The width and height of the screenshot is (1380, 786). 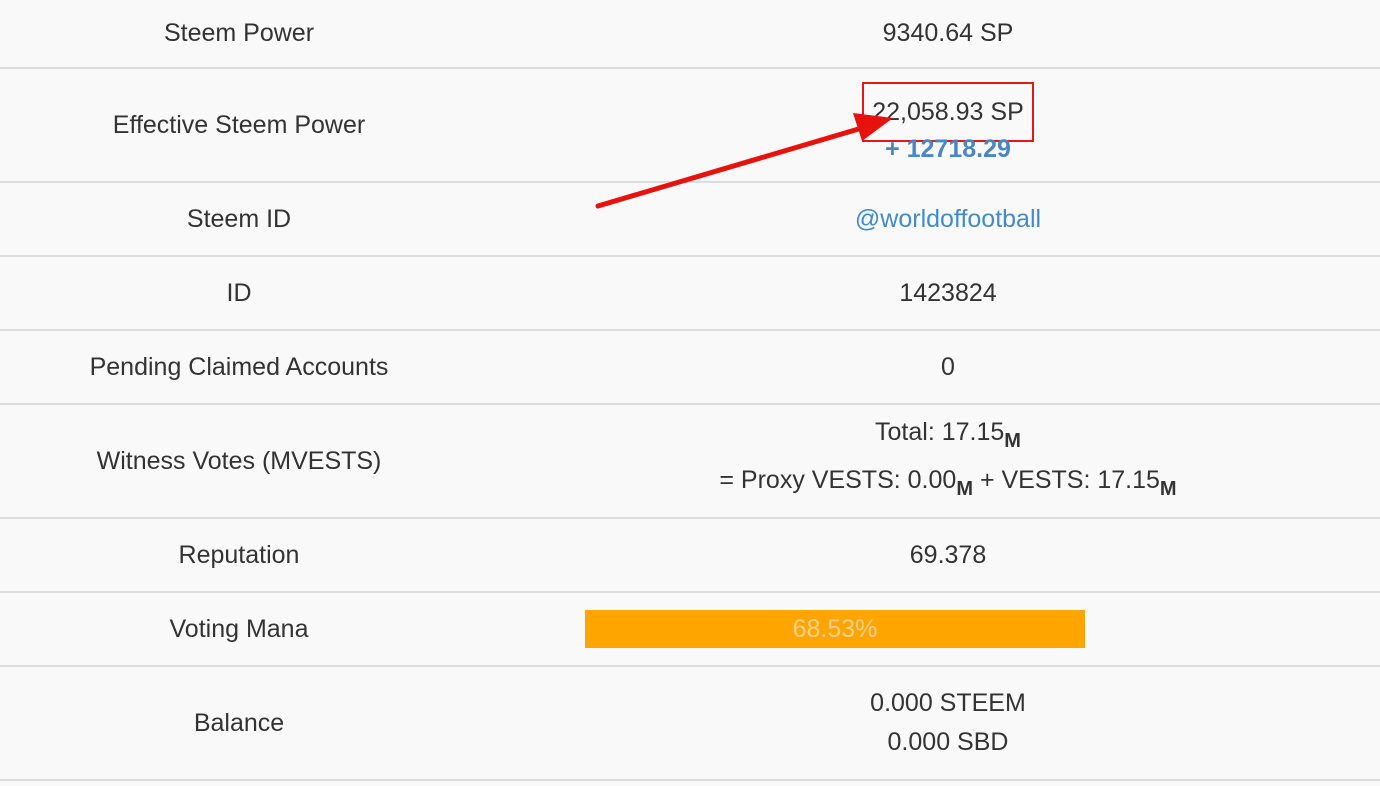 What do you see at coordinates (239, 554) in the screenshot?
I see `reputation-label: Reputation` at bounding box center [239, 554].